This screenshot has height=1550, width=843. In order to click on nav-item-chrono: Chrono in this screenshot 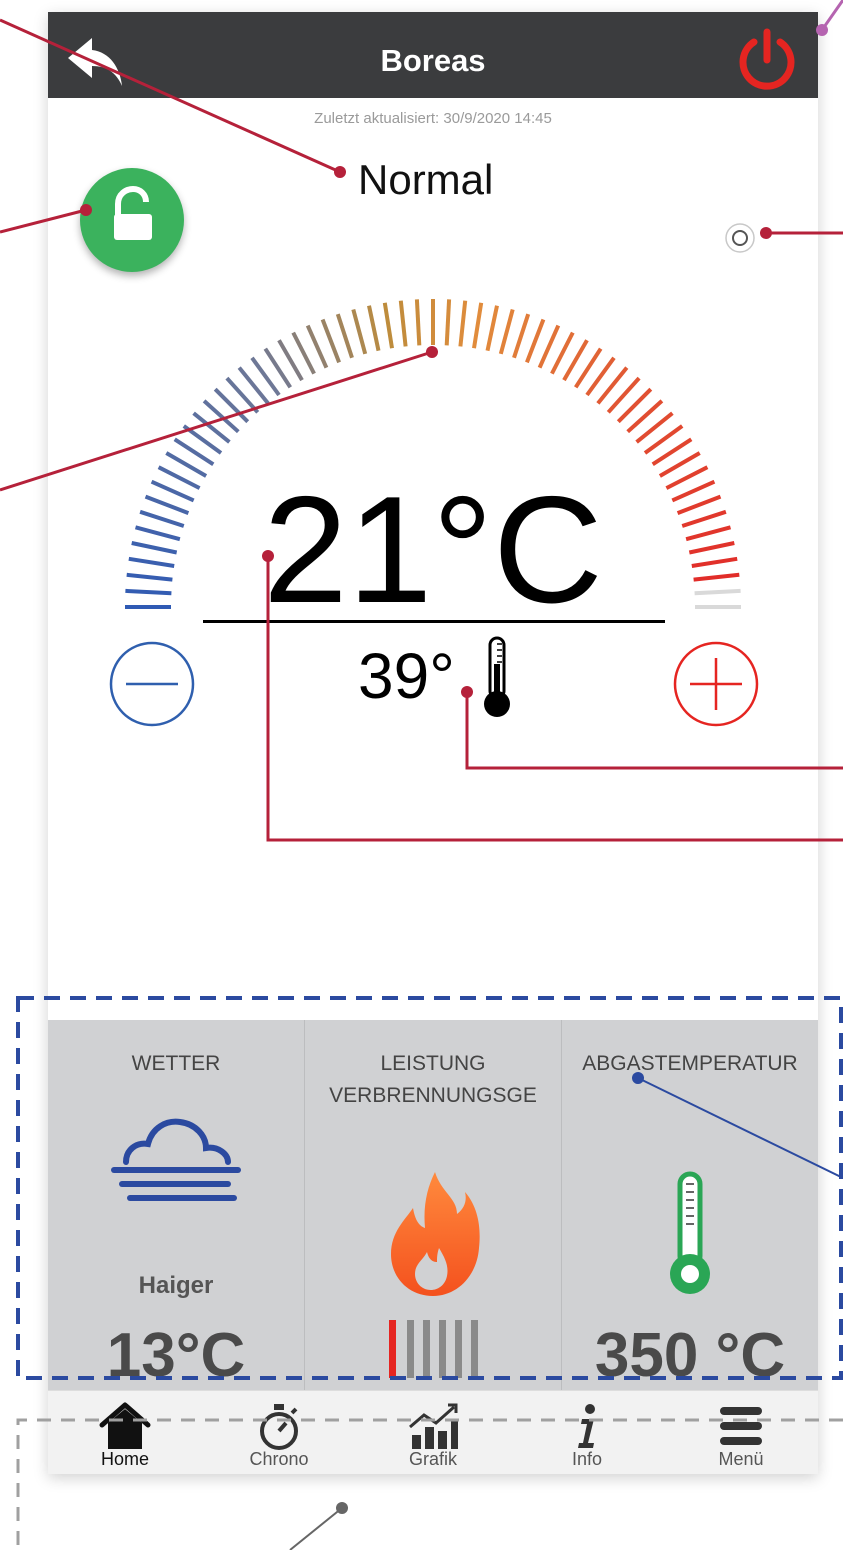, I will do `click(279, 1432)`.